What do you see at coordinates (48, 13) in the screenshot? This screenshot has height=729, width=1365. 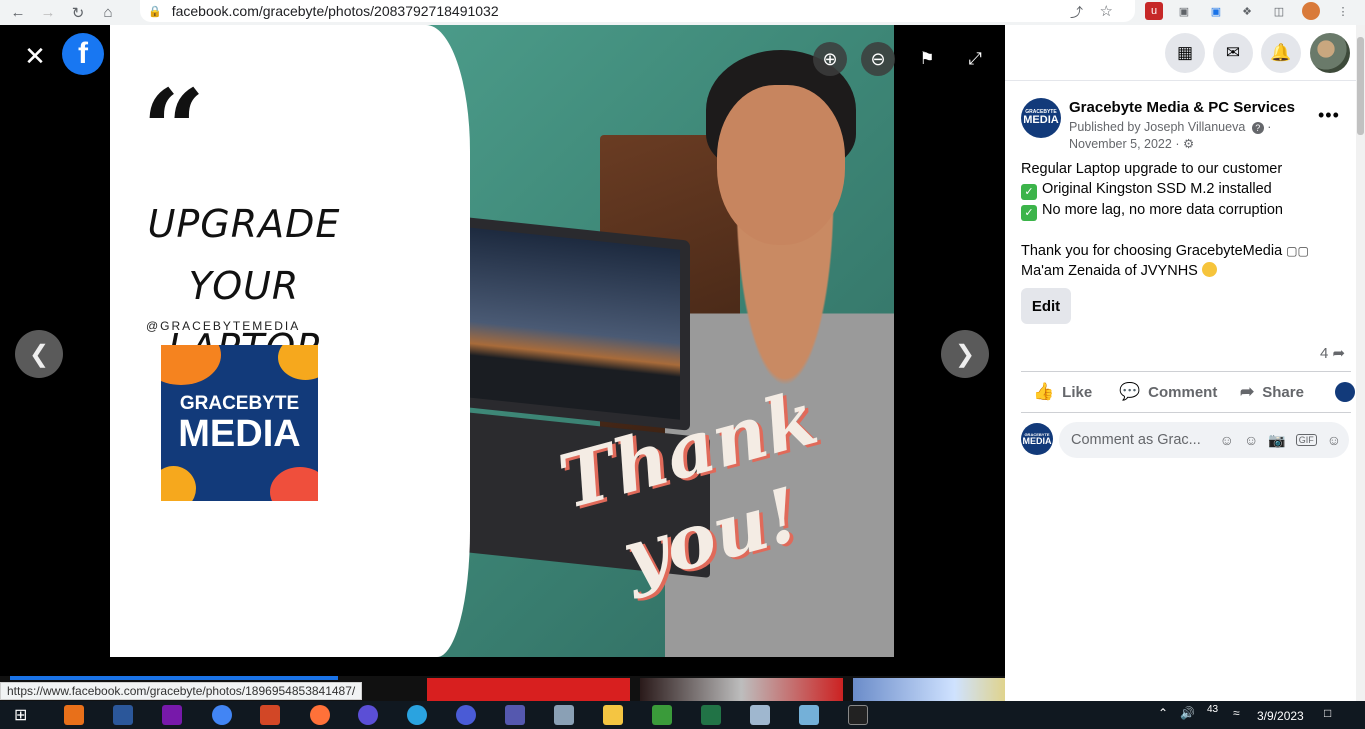 I see `forward-icon: →` at bounding box center [48, 13].